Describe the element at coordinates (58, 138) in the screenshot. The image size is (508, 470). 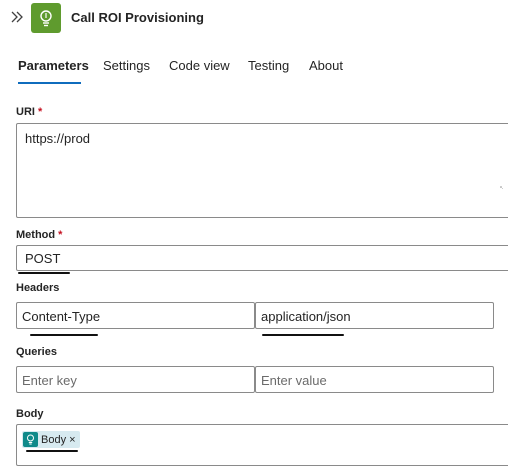
I see `uri-value: https://prod` at that location.